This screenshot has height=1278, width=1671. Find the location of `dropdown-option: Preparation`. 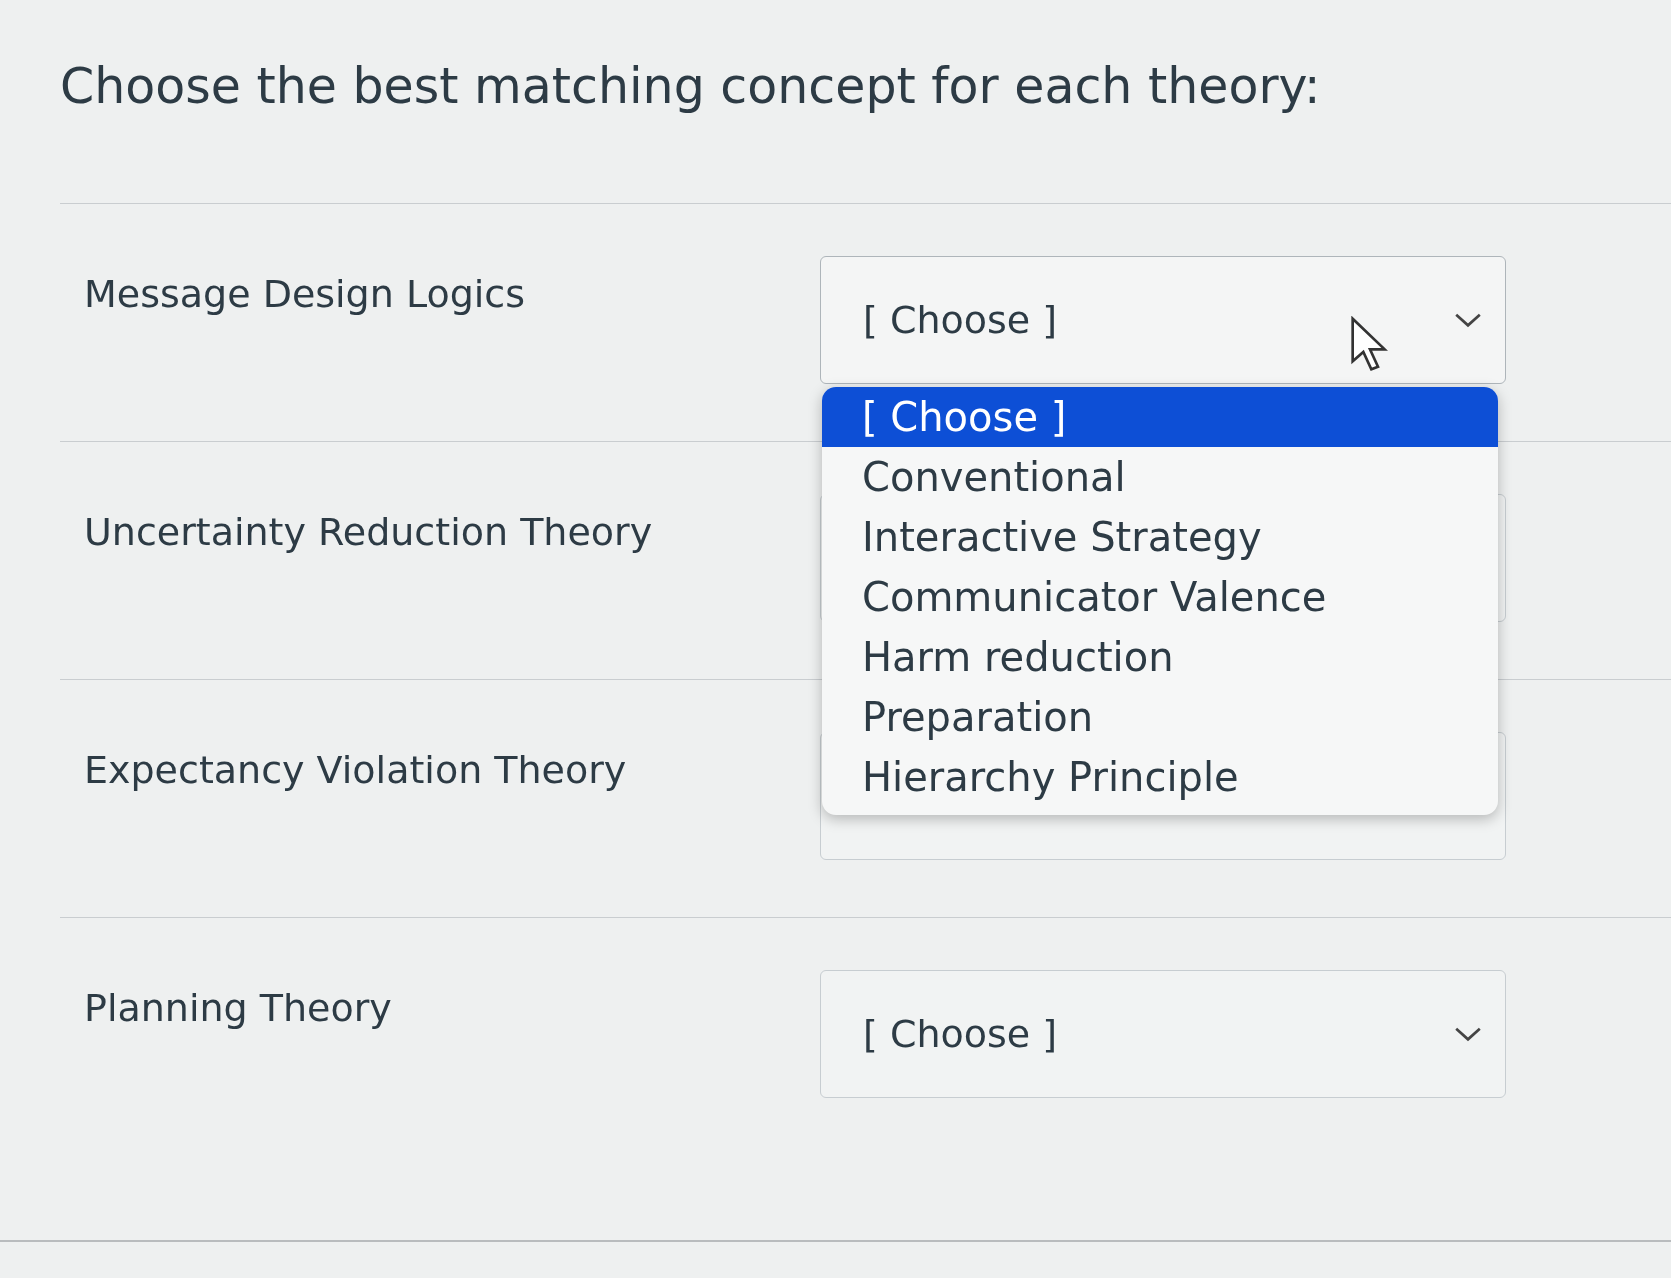

dropdown-option: Preparation is located at coordinates (1160, 717).